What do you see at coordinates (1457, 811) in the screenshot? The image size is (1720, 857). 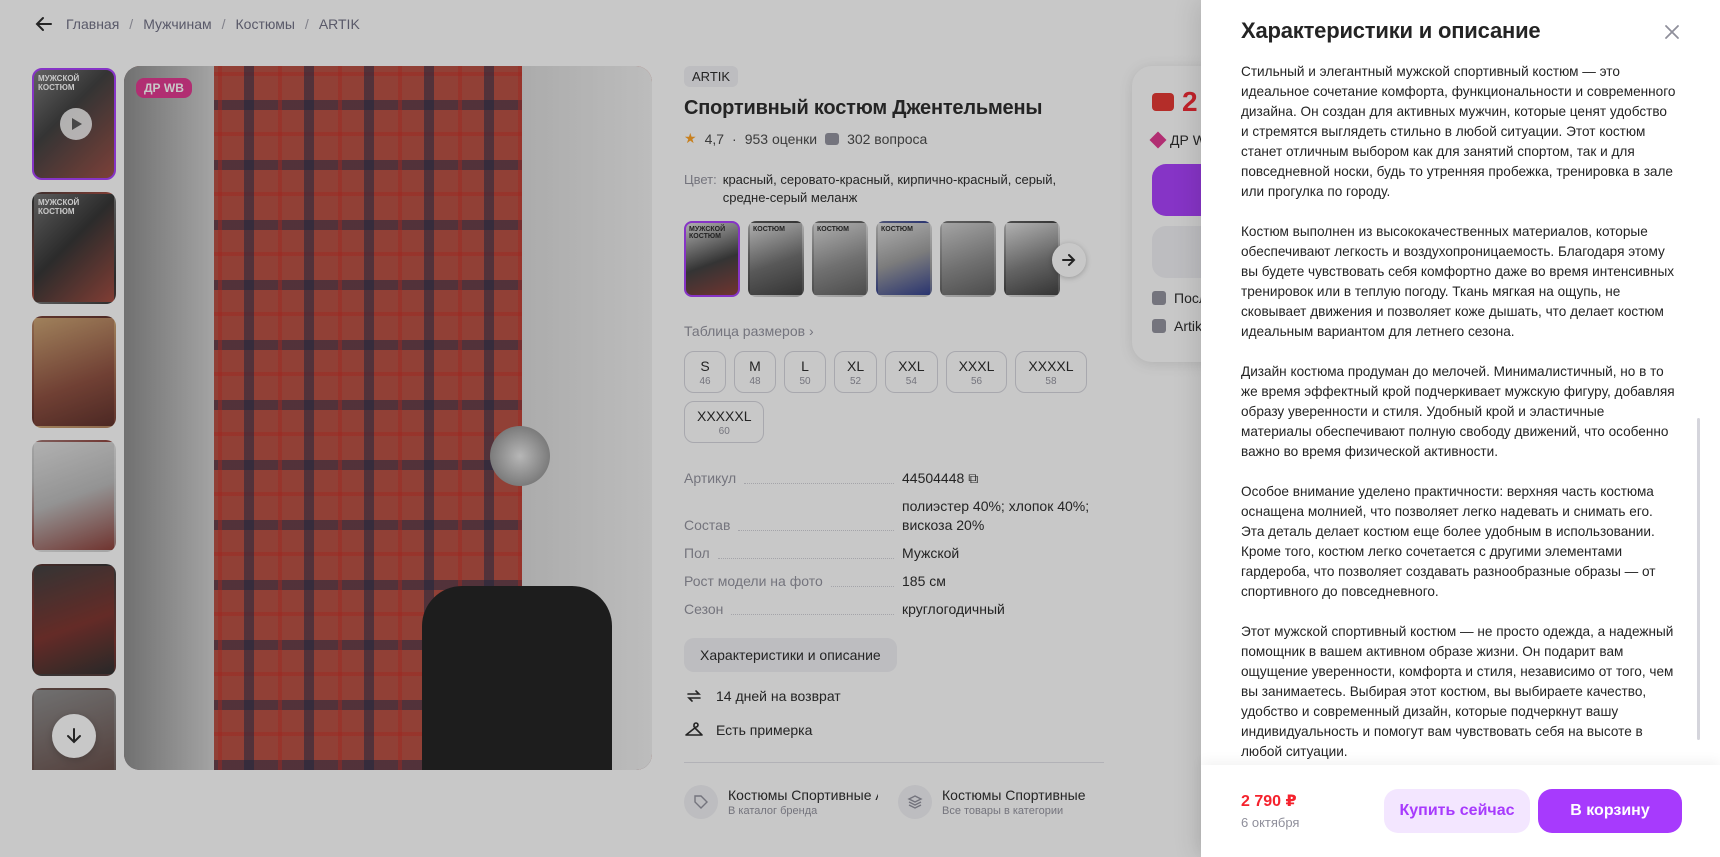 I see `buy-now-button: Купить сейчас` at bounding box center [1457, 811].